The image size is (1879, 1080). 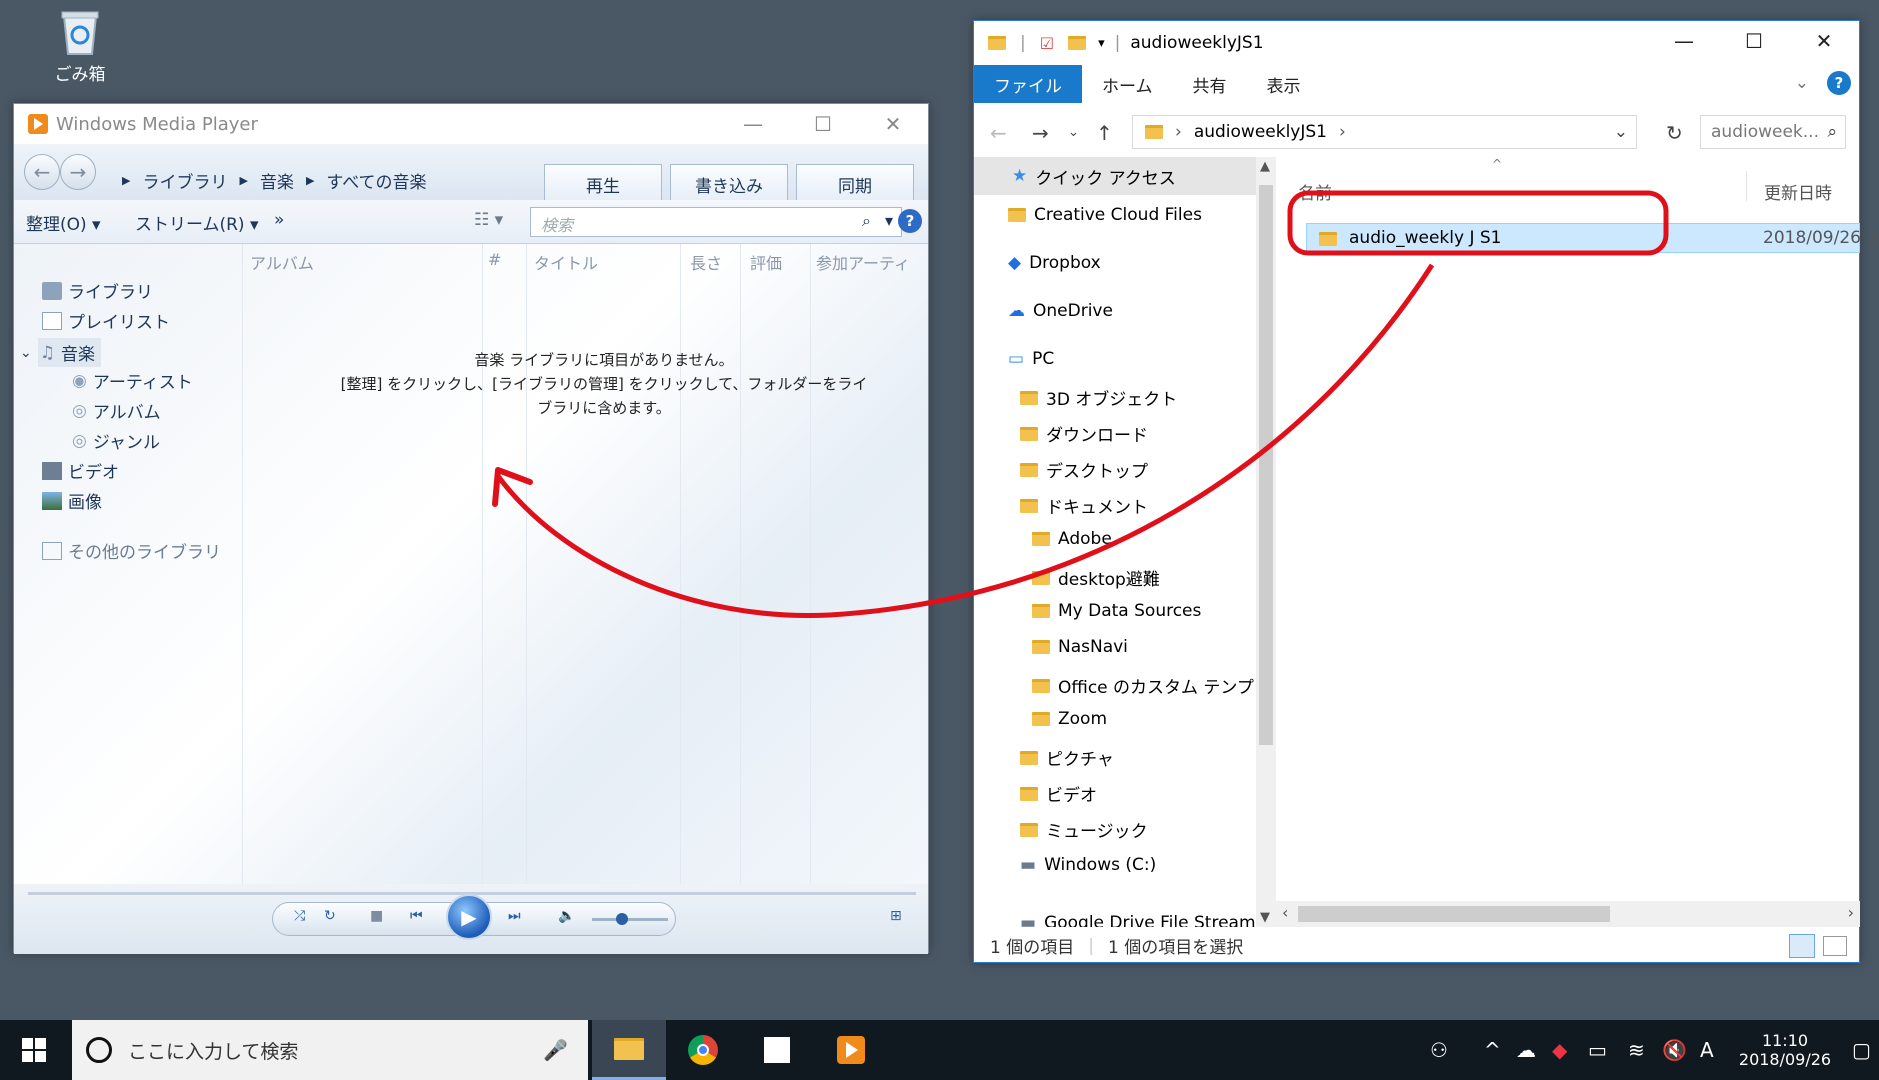 What do you see at coordinates (132, 381) in the screenshot?
I see `tree-artist: ◉ アーティスト` at bounding box center [132, 381].